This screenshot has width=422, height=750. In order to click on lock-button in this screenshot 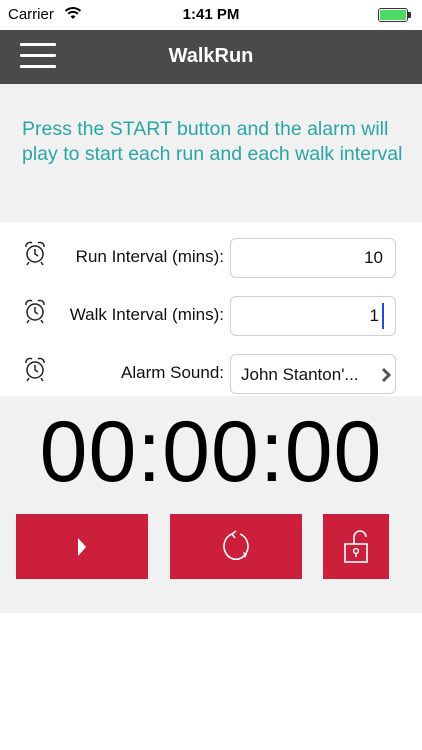, I will do `click(356, 546)`.